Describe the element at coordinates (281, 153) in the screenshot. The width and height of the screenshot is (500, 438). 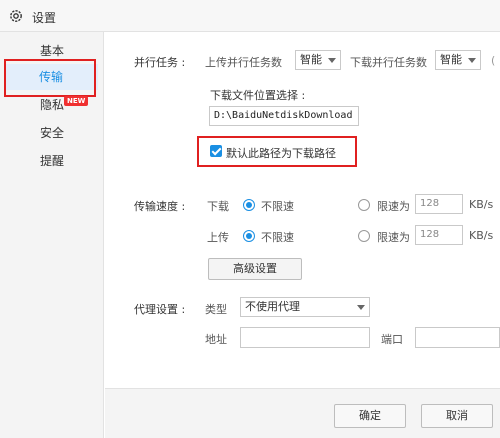
I see `default-path-checkbox-label: 默认此路径为下载路径` at that location.